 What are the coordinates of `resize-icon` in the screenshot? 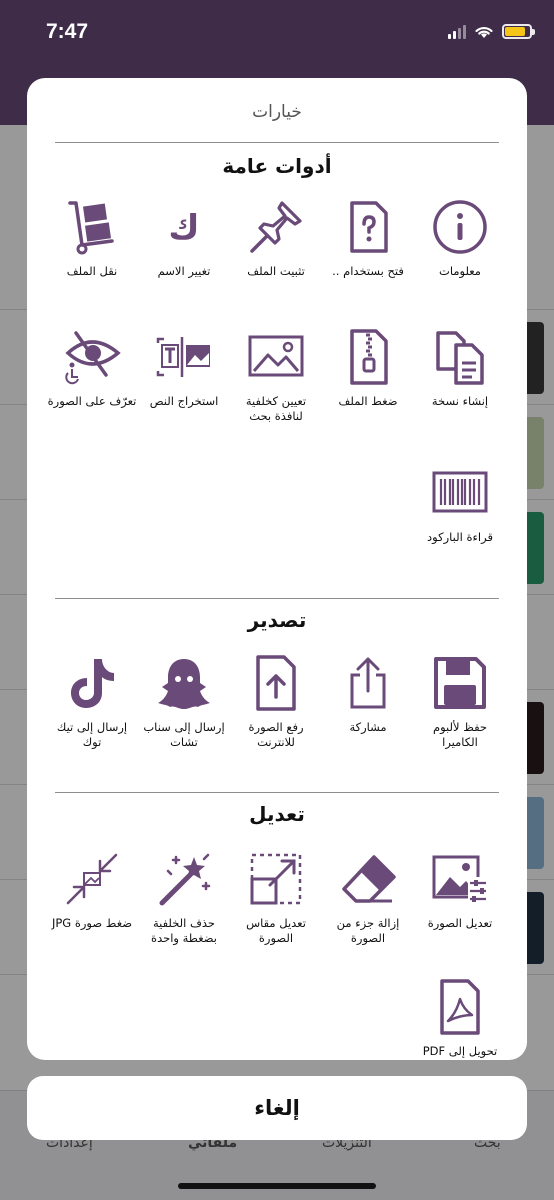 It's located at (276, 879).